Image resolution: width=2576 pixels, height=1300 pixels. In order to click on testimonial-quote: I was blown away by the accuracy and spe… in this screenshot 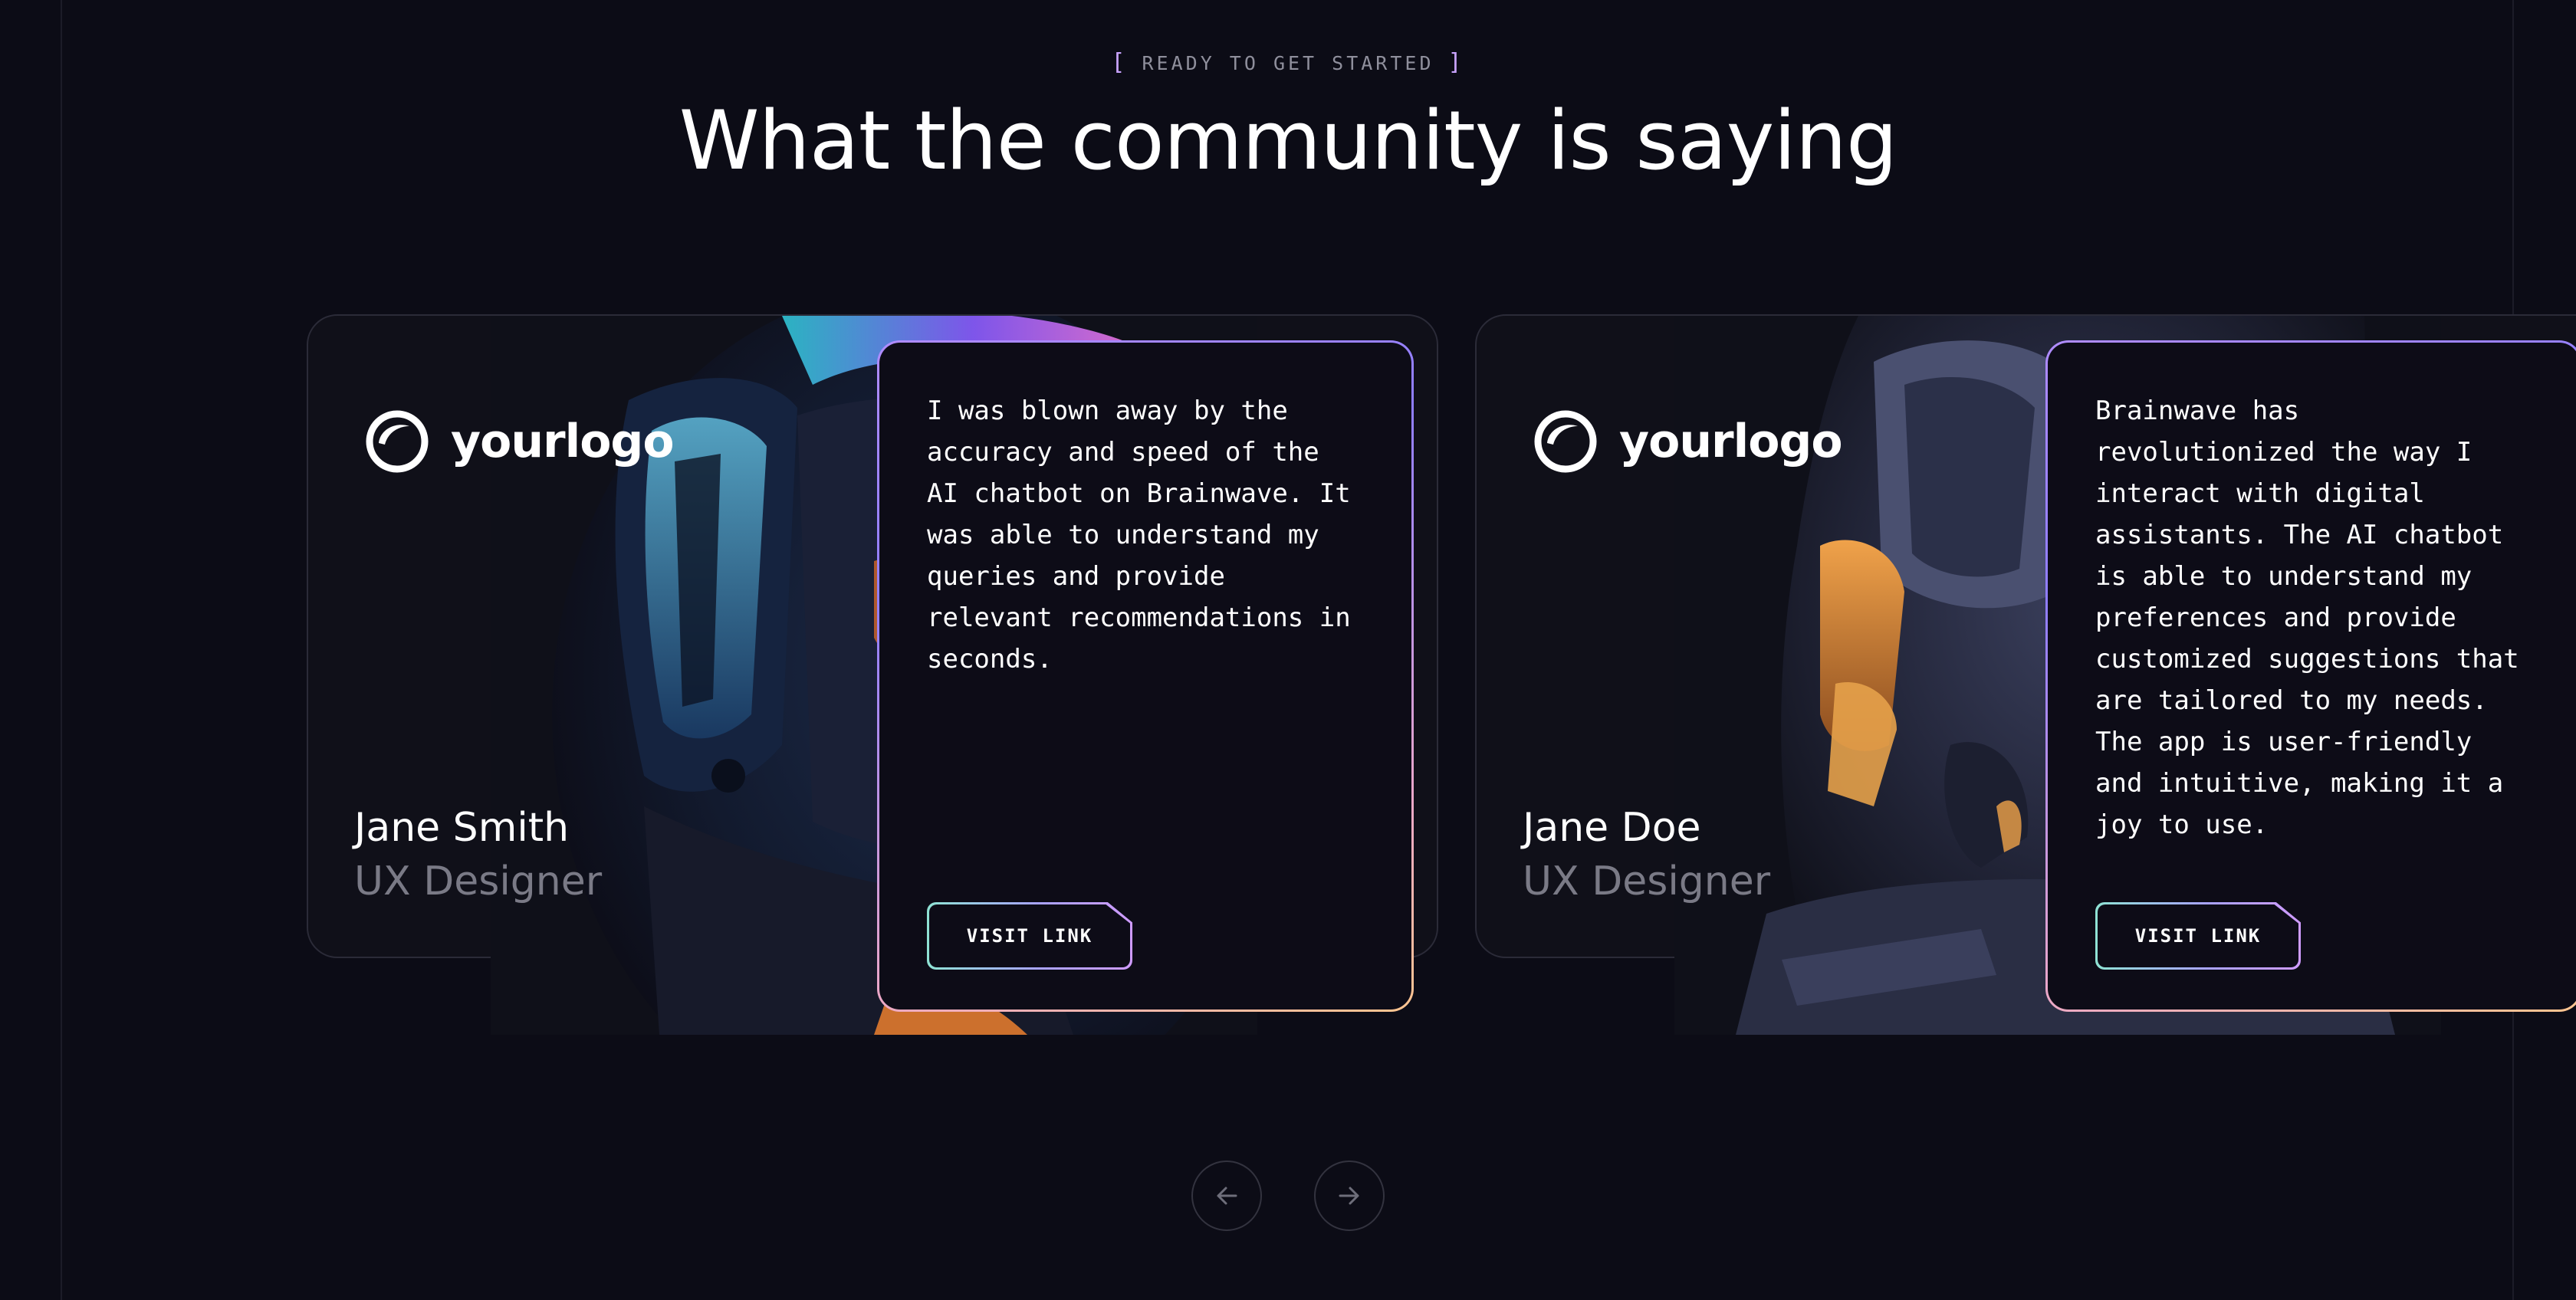, I will do `click(1139, 535)`.